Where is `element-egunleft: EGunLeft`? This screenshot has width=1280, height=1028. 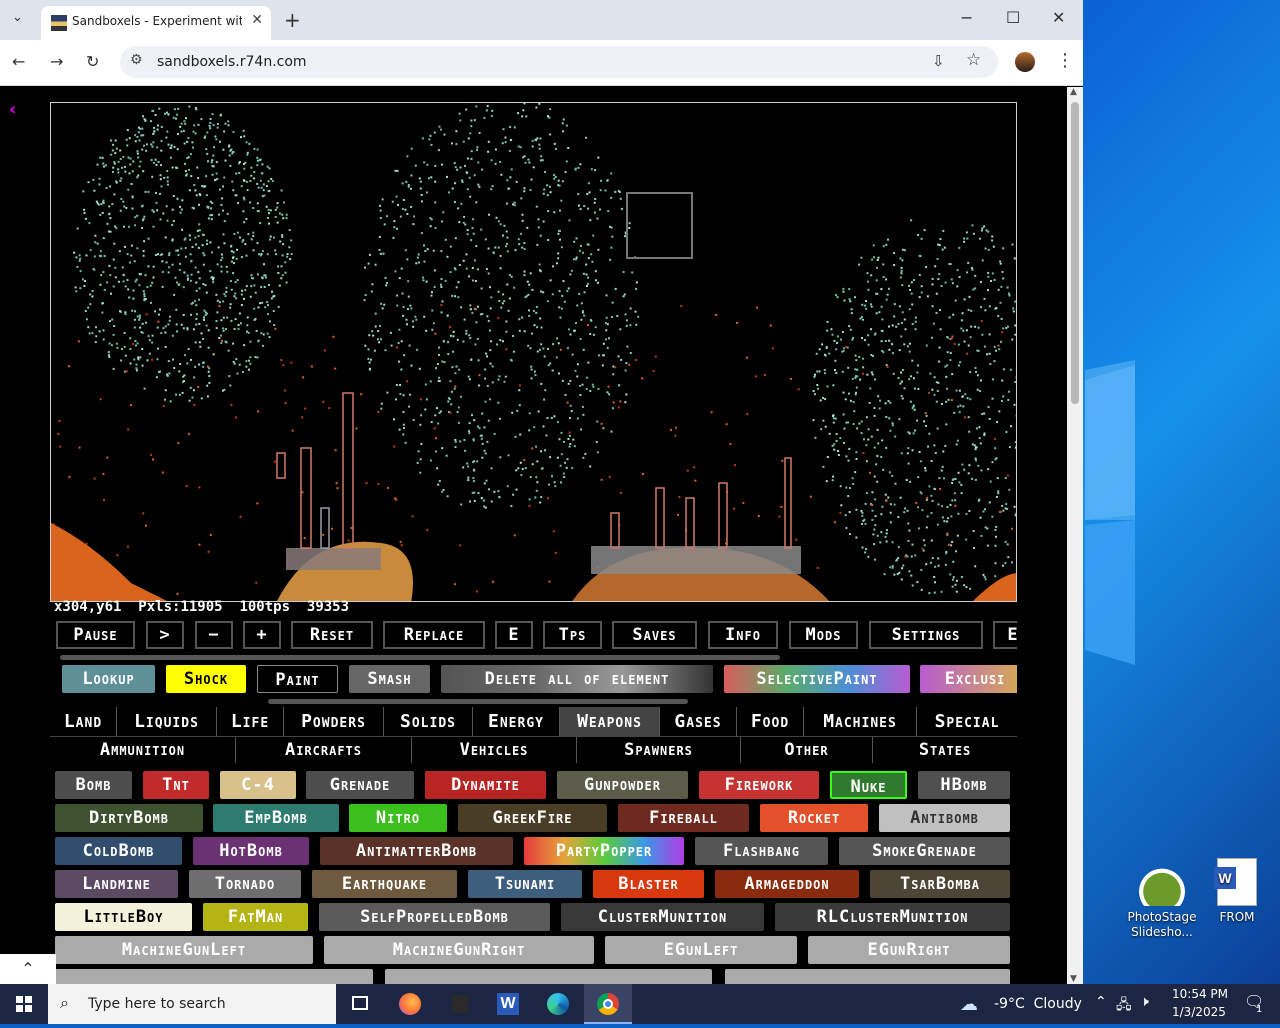 element-egunleft: EGunLeft is located at coordinates (701, 950).